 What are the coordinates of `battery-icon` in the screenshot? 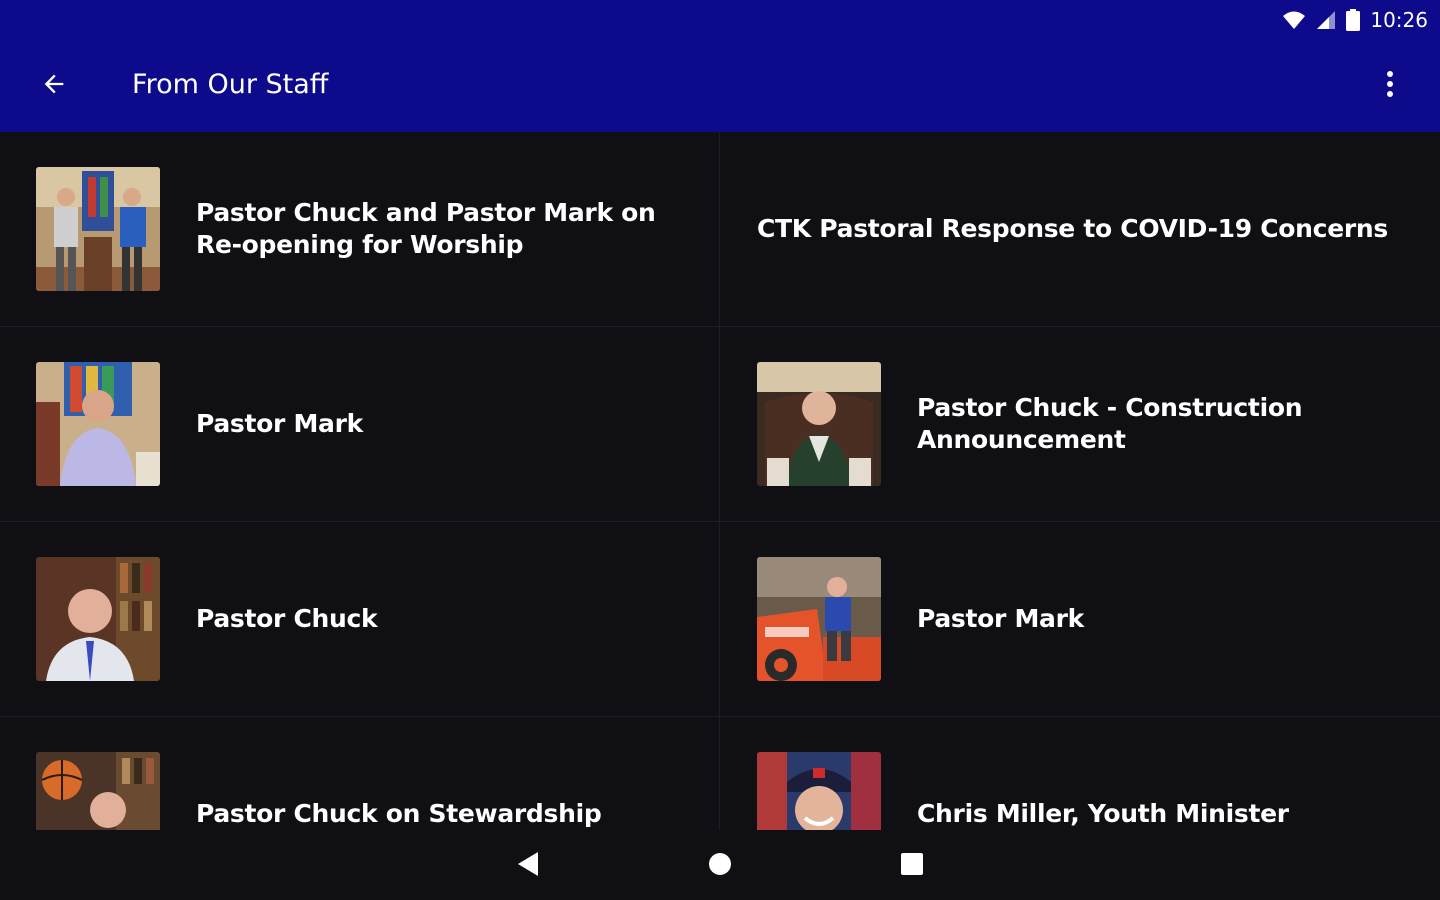 It's located at (1353, 20).